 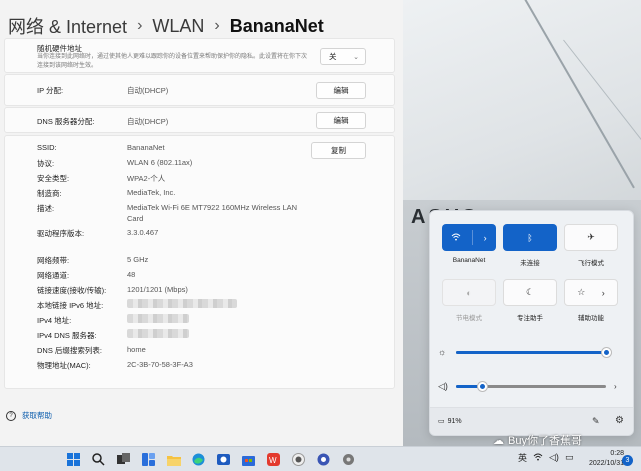 What do you see at coordinates (29, 415) in the screenshot?
I see `get-help-link: ? 获取帮助` at bounding box center [29, 415].